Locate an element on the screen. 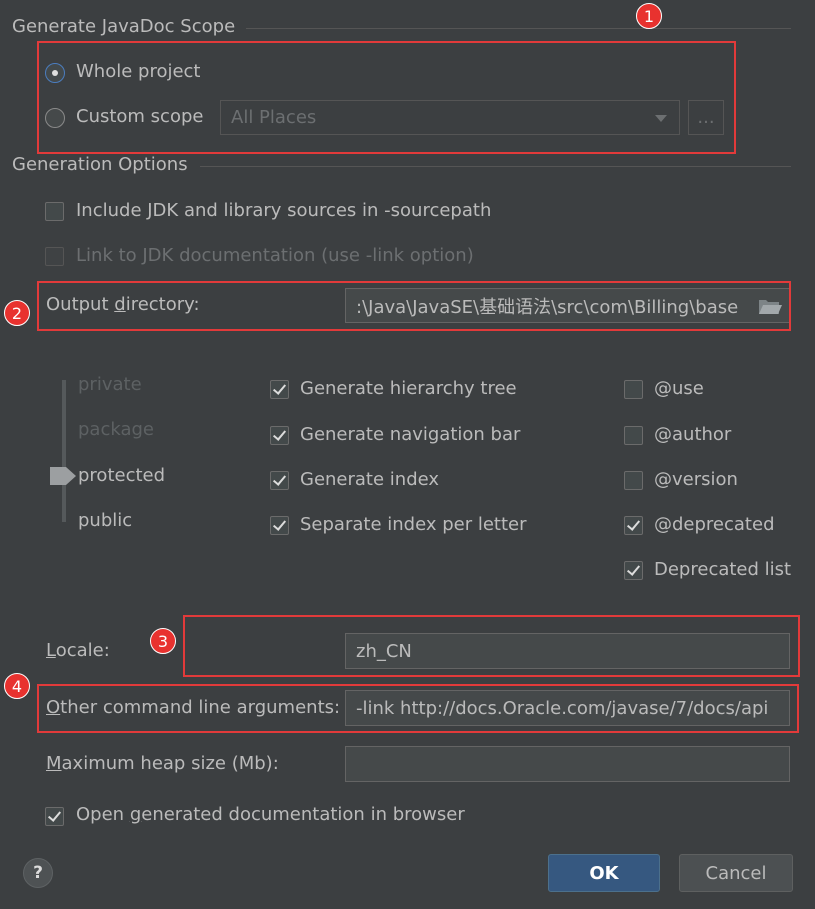  separate-index-label: Separate index per letter is located at coordinates (413, 524).